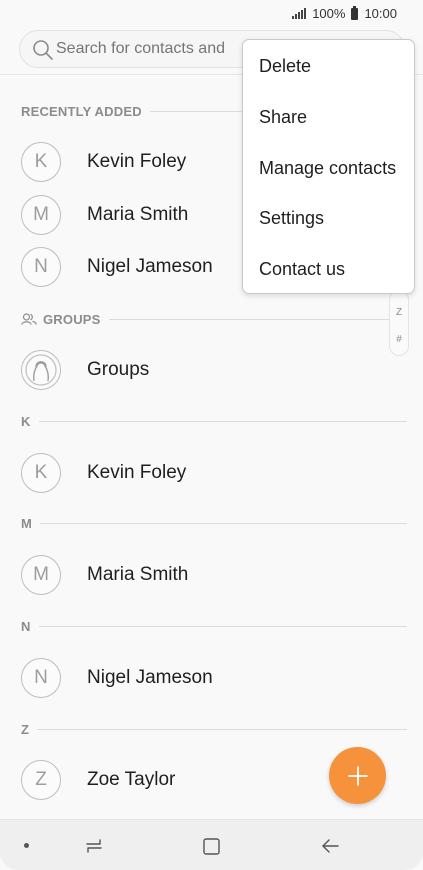 The image size is (423, 870). I want to click on groups-icon, so click(29, 319).